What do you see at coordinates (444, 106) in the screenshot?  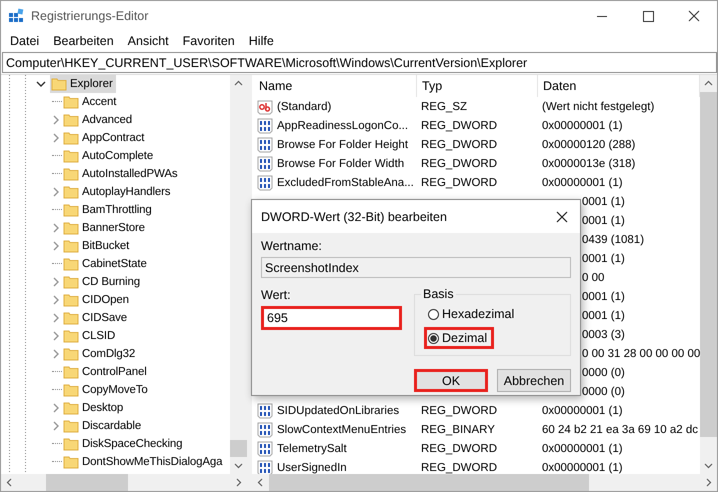 I see `table-cell-text: REG_SZ` at bounding box center [444, 106].